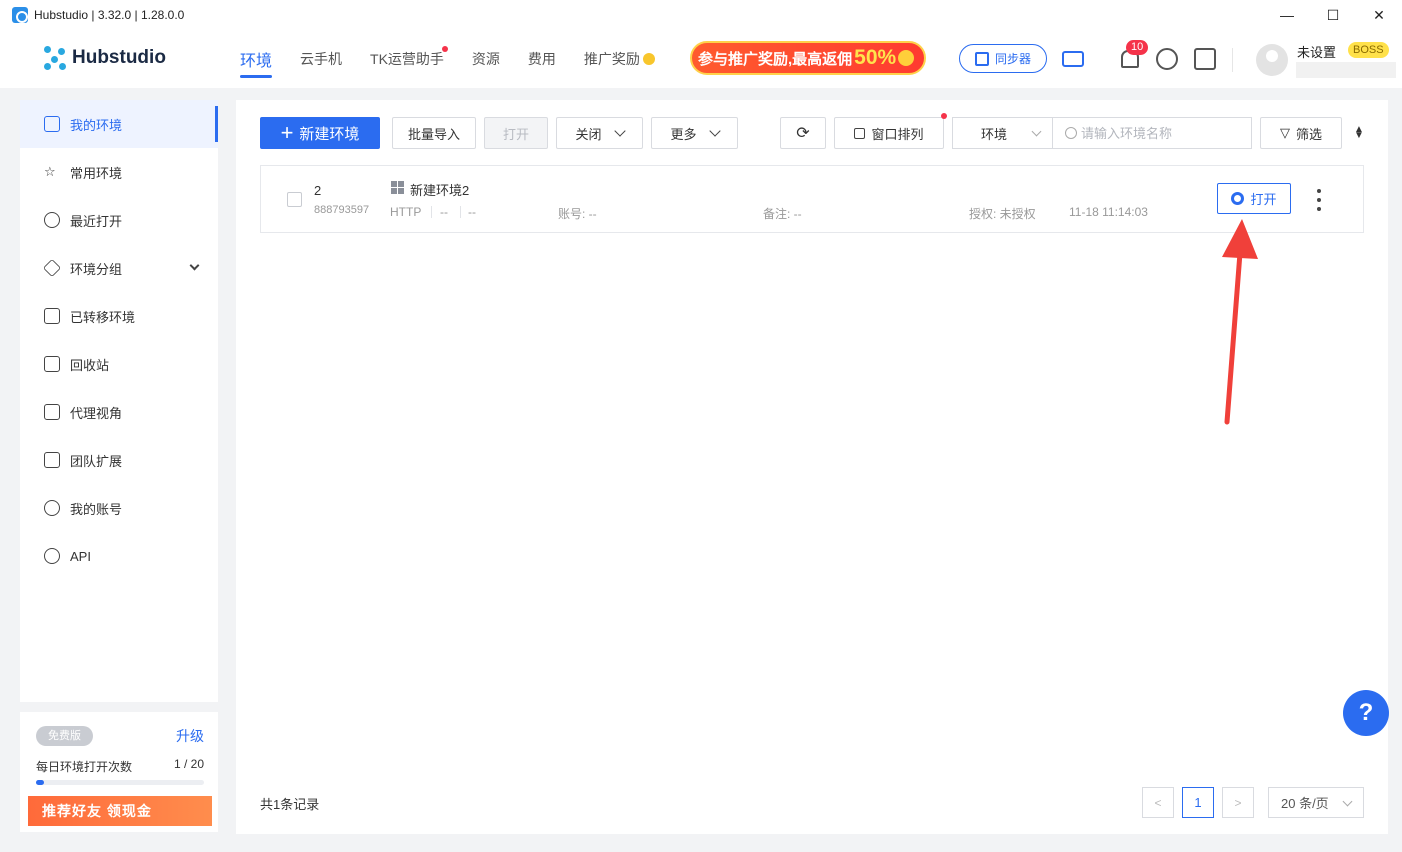 The width and height of the screenshot is (1402, 852). I want to click on history-icon, so click(1205, 59).